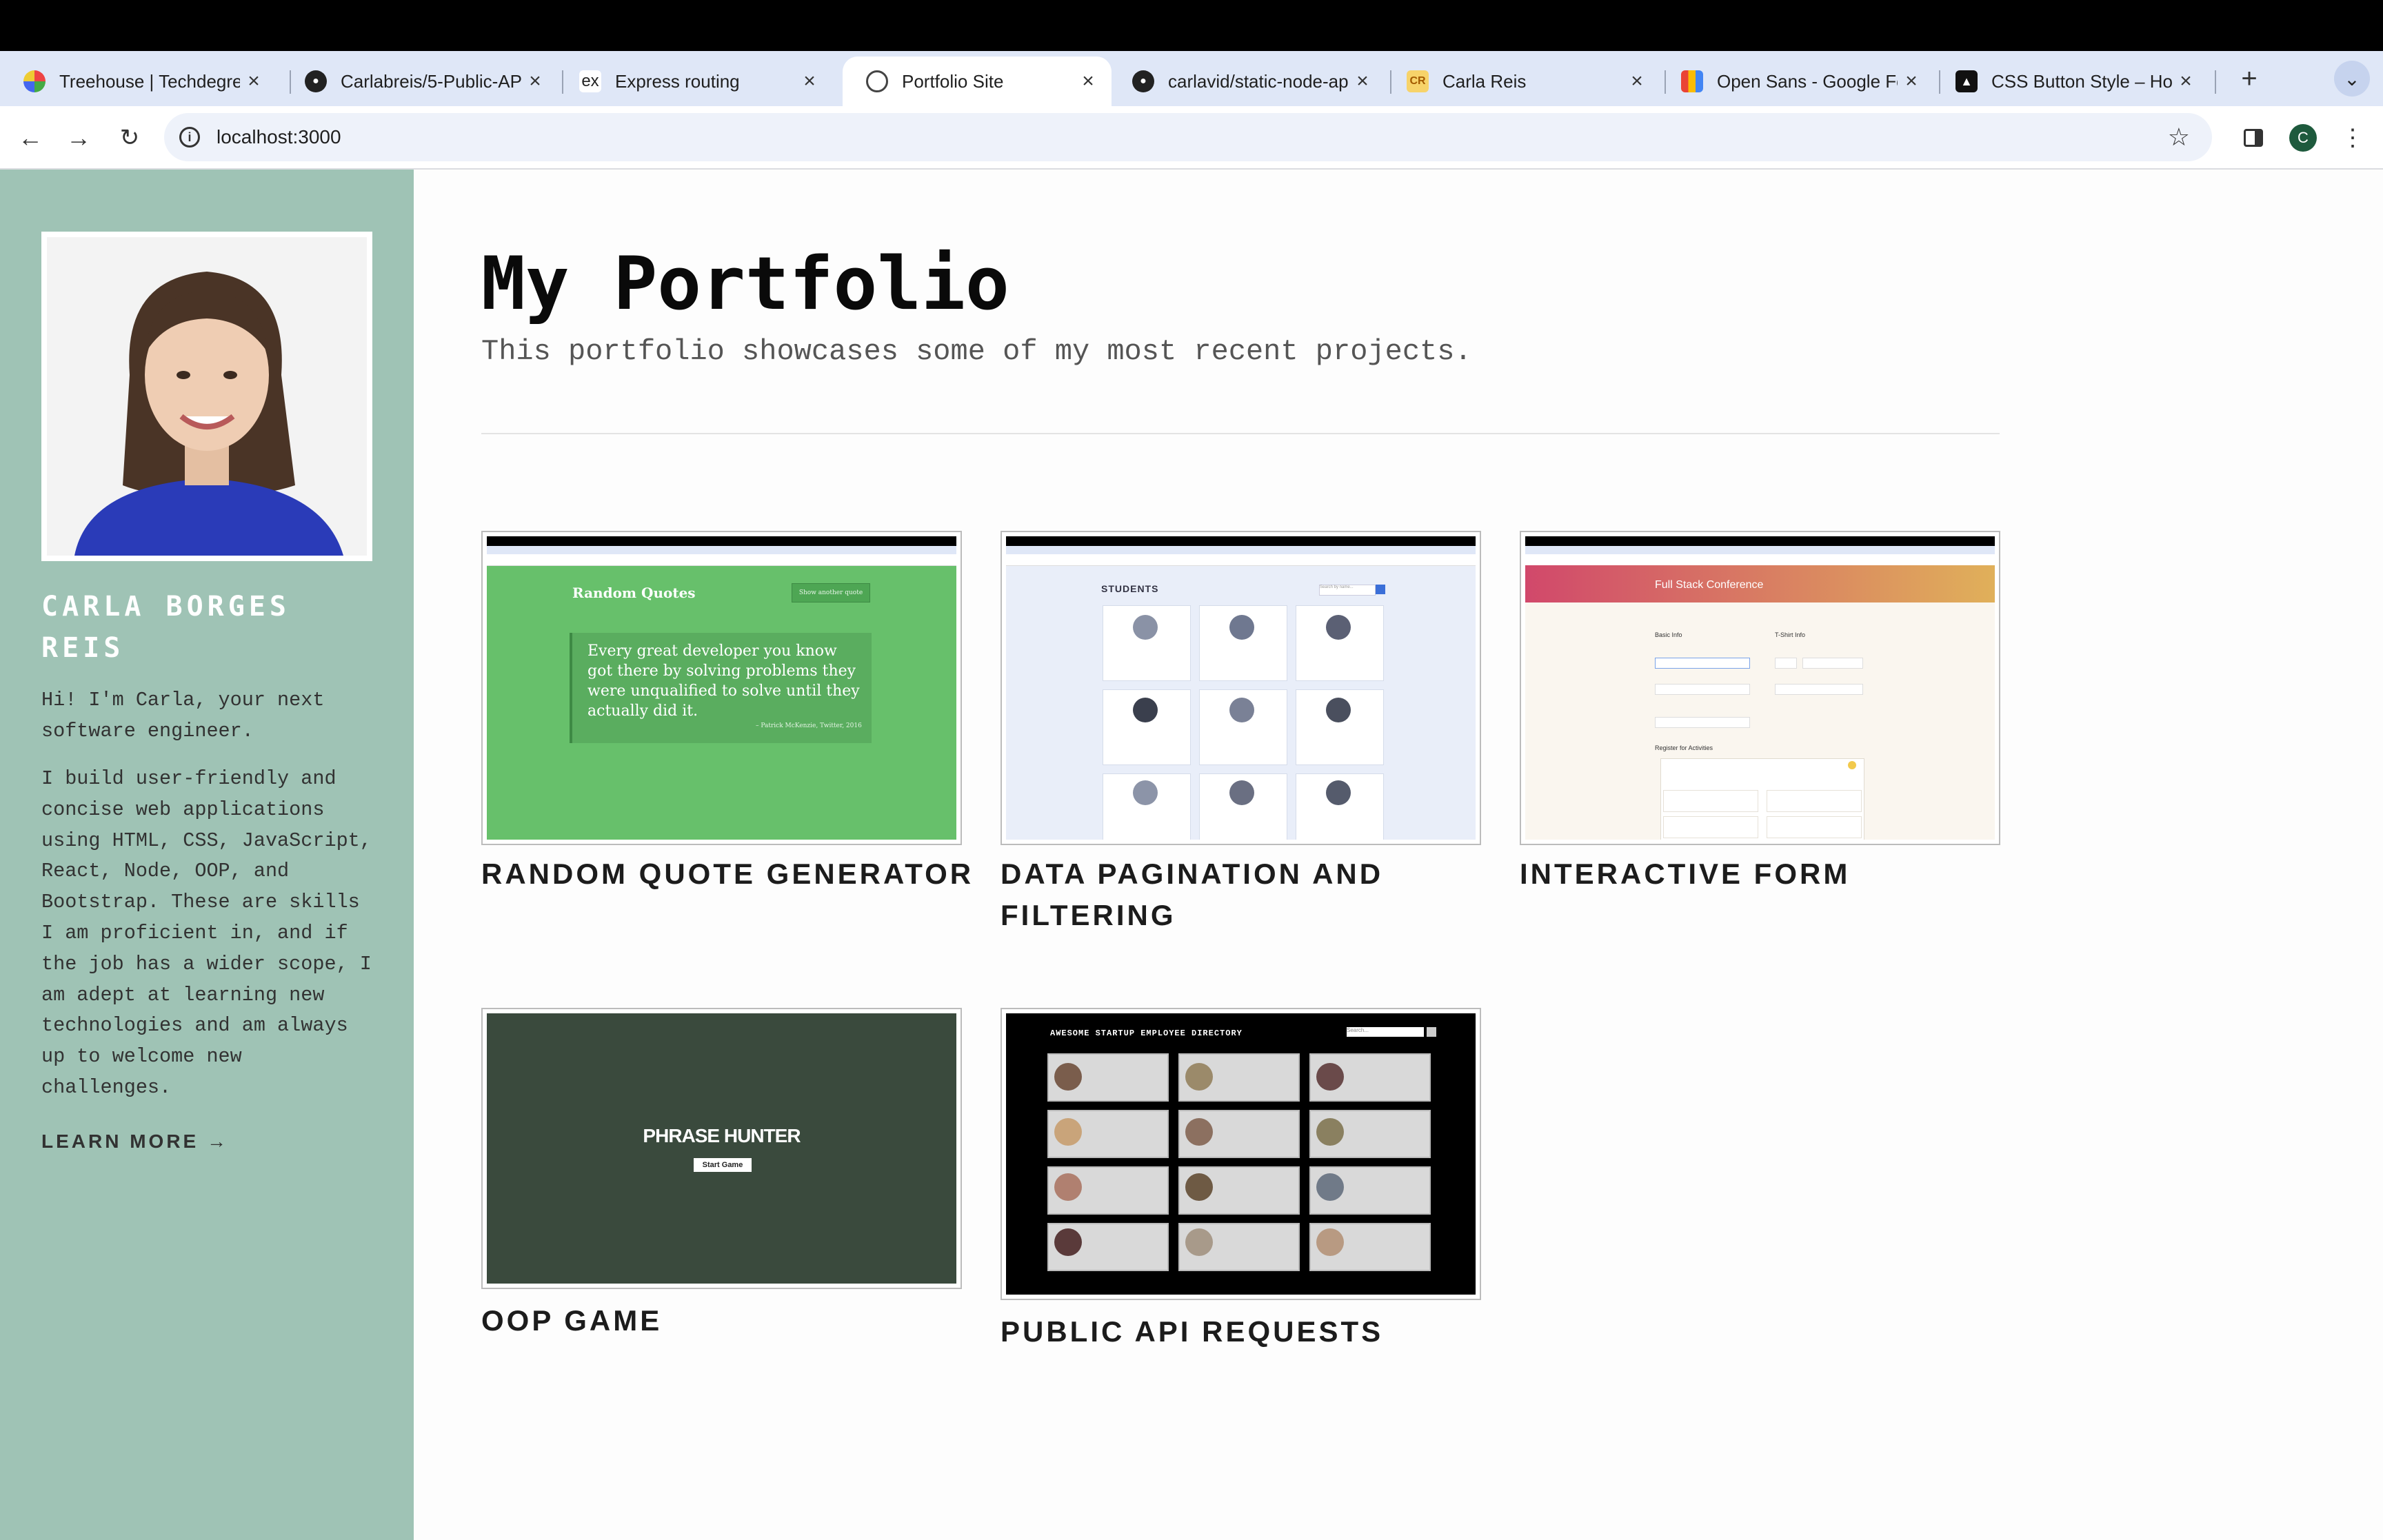 This screenshot has width=2383, height=1540. I want to click on tab-static-node-app: ● carlavid/static-node-app ×, so click(1247, 82).